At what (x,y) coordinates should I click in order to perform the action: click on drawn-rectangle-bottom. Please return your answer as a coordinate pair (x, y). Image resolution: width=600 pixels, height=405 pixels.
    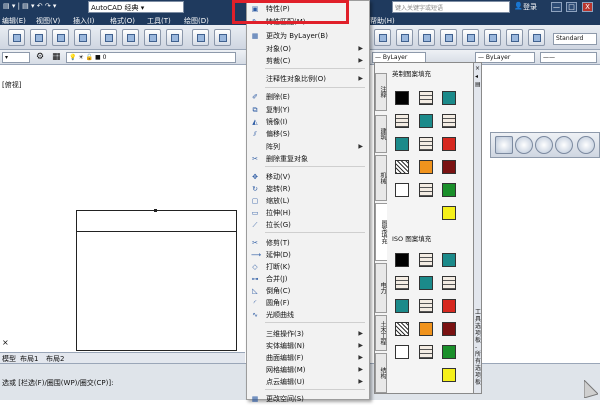
    Looking at the image, I should click on (156, 291).